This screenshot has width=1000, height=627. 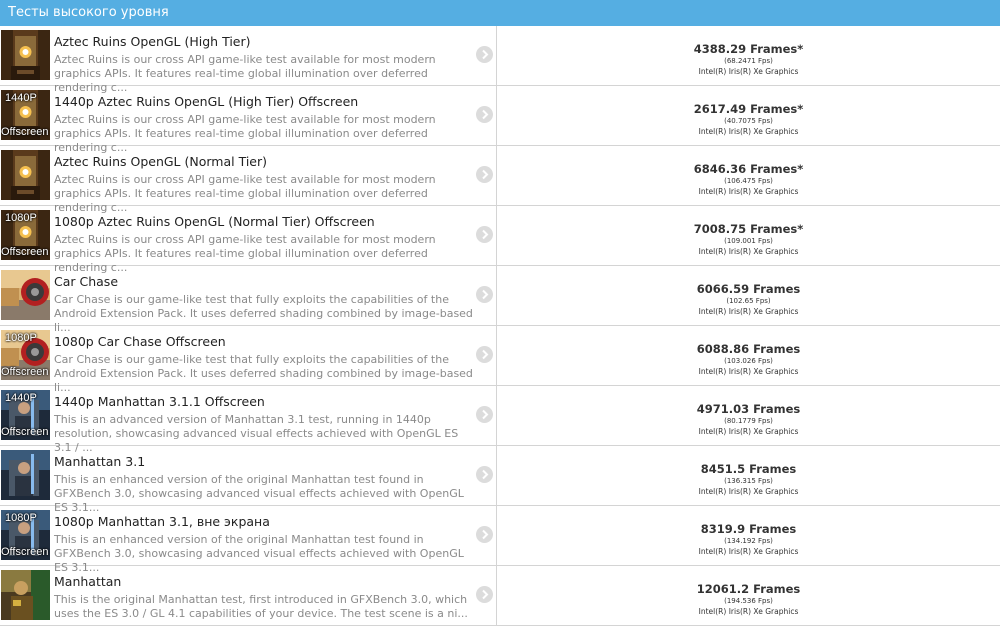 I want to click on fps-value: (68.2471 Fps), so click(x=748, y=61).